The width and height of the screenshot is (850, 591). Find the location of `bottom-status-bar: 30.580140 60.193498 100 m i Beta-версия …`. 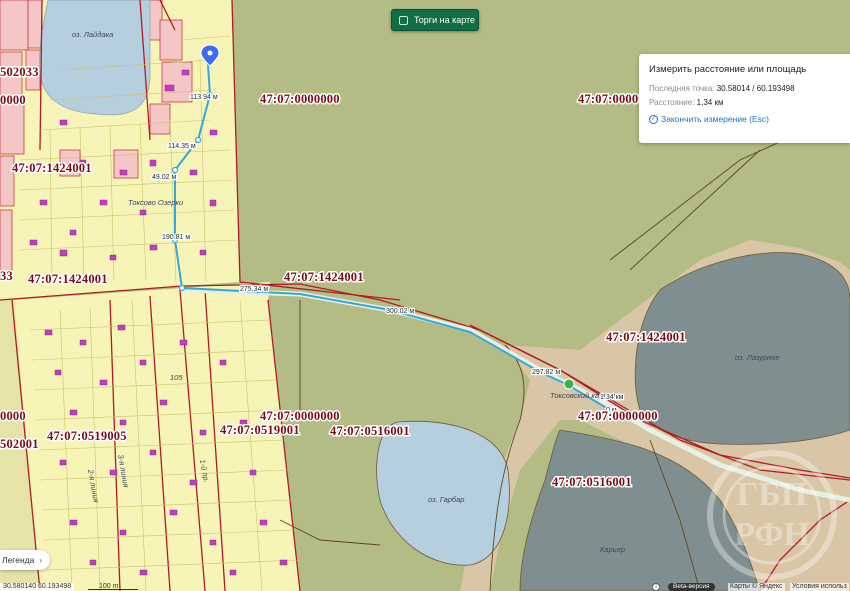

bottom-status-bar: 30.580140 60.193498 100 m i Beta-версия … is located at coordinates (425, 587).